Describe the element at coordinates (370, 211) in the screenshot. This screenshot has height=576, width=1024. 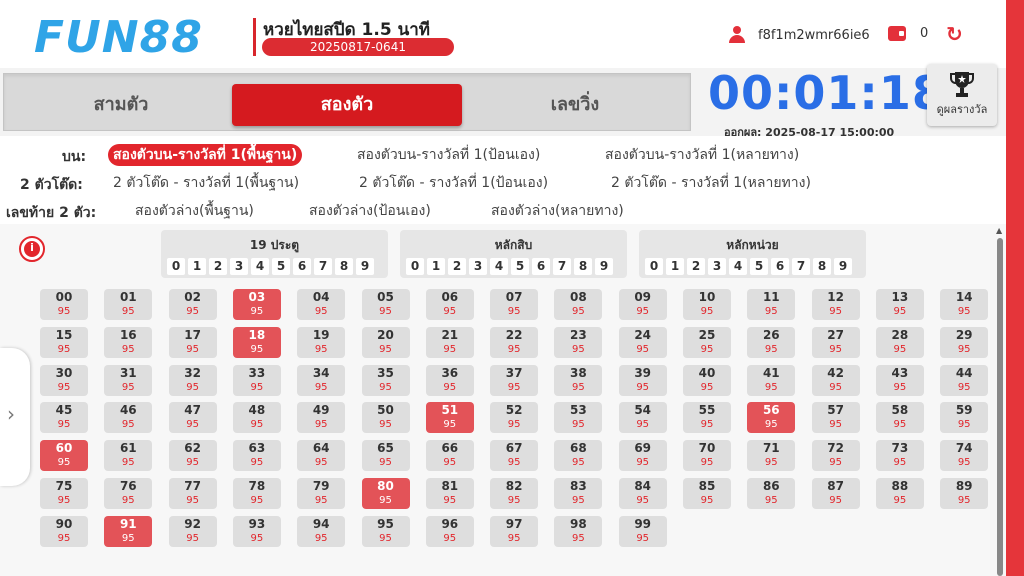
I see `option-bottom-manual: สองตัวล่าง(ป้อนเอง)` at that location.